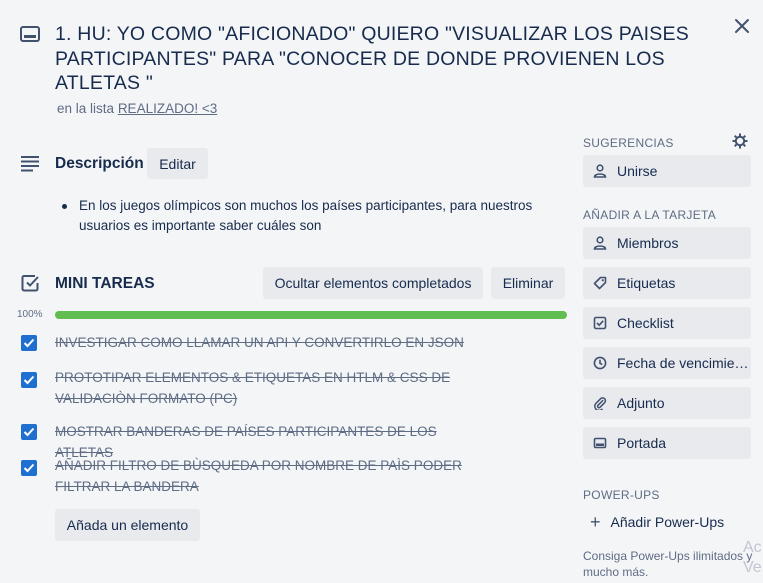 The image size is (763, 583). What do you see at coordinates (600, 283) in the screenshot?
I see `tag-icon` at bounding box center [600, 283].